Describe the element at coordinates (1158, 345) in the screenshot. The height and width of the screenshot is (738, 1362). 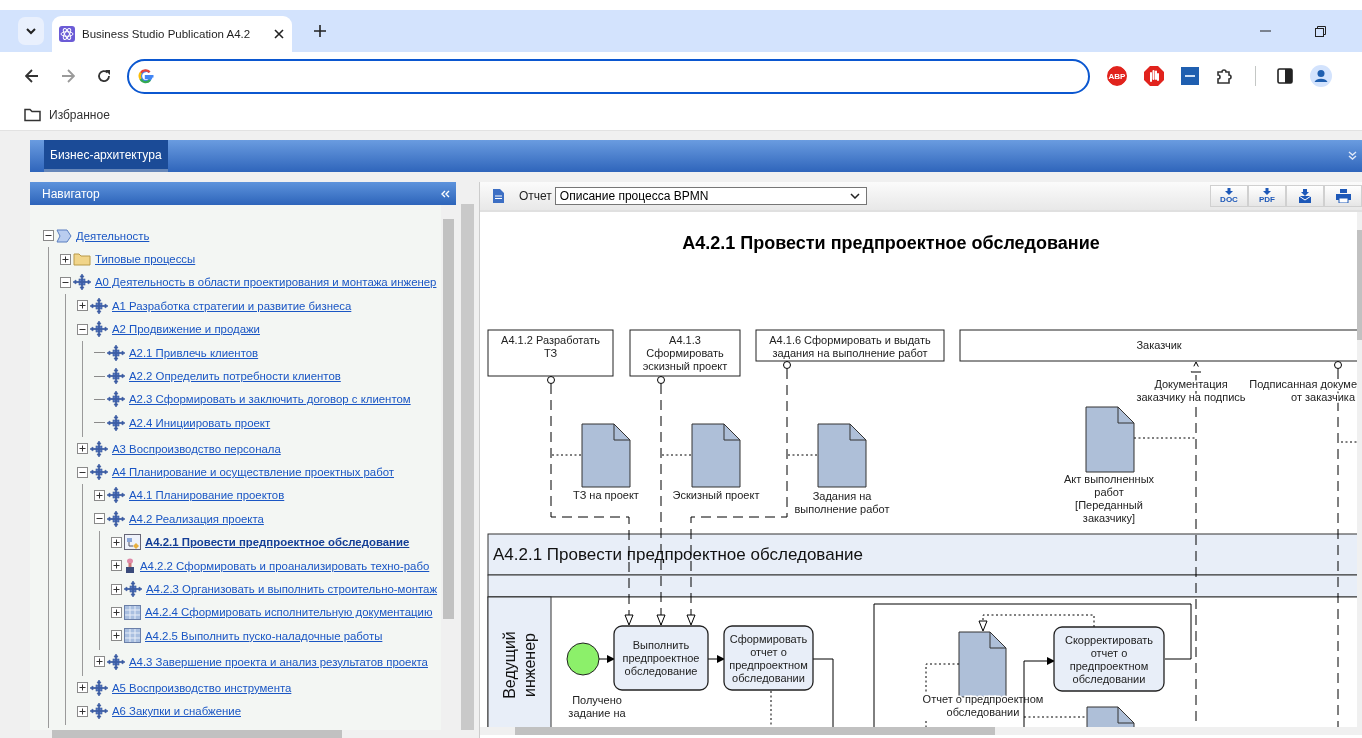
I see `participant-box: Заказчик` at that location.